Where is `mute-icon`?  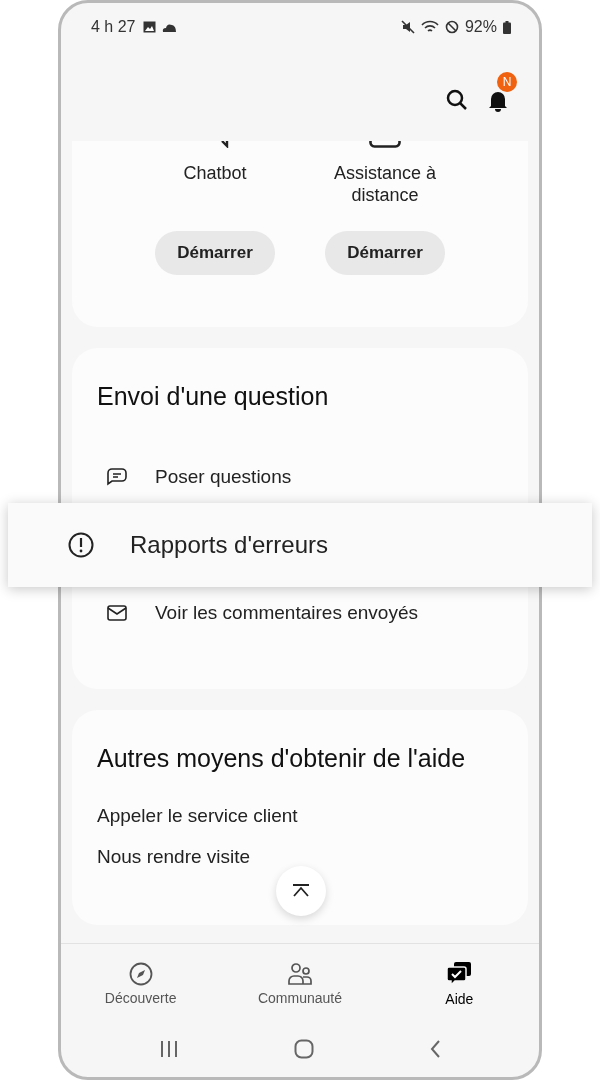 mute-icon is located at coordinates (407, 27).